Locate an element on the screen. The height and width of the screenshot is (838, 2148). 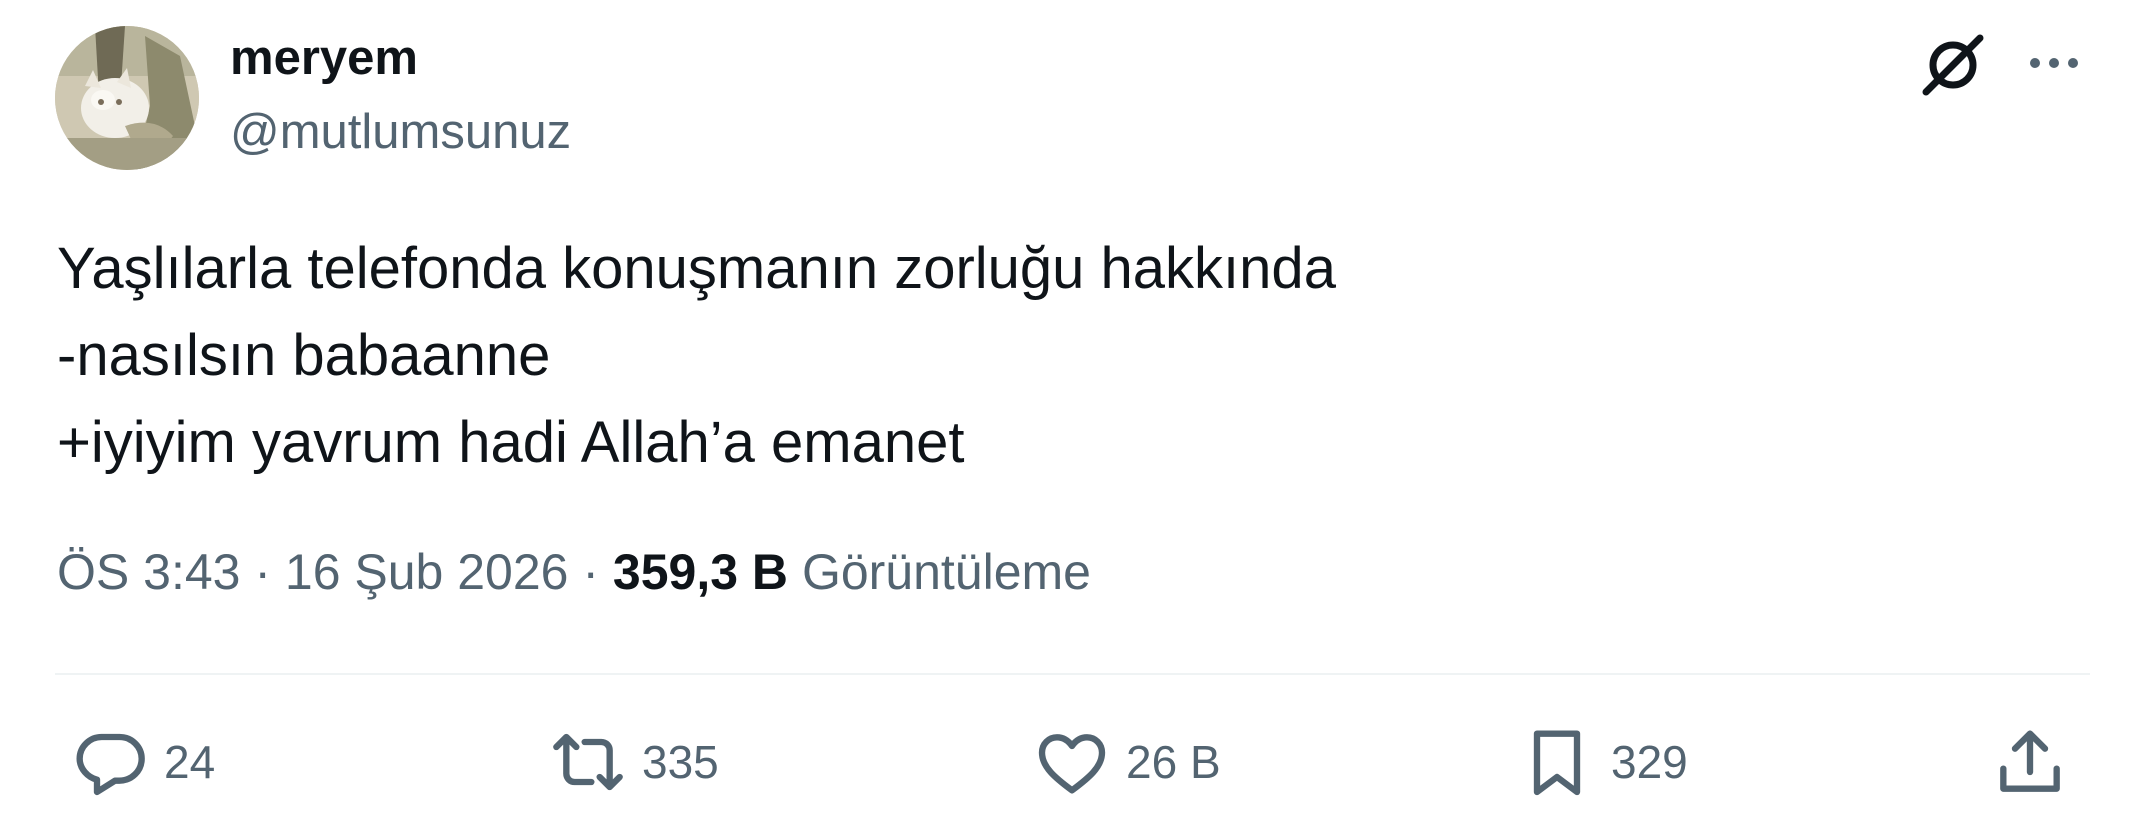
avatar is located at coordinates (127, 98).